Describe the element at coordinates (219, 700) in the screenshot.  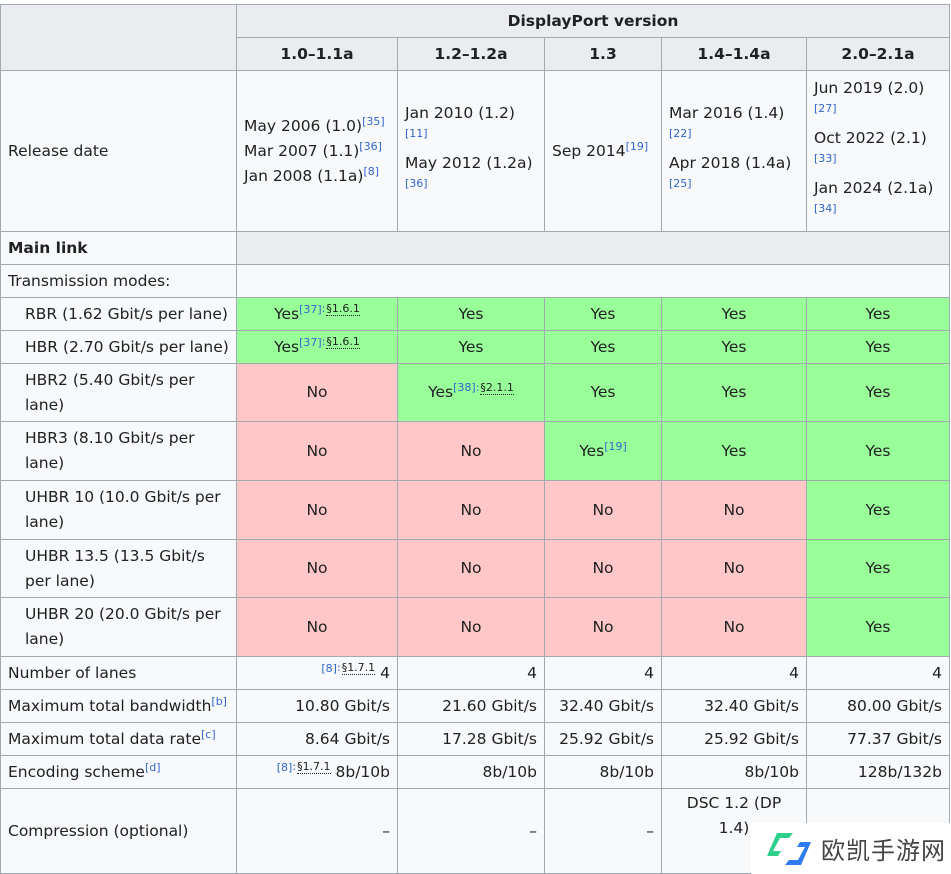
I see `footnote-link: [b]` at that location.